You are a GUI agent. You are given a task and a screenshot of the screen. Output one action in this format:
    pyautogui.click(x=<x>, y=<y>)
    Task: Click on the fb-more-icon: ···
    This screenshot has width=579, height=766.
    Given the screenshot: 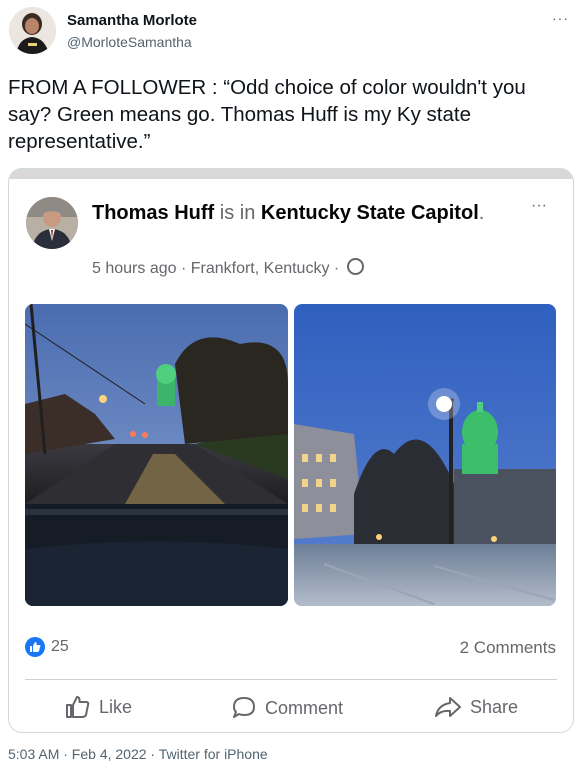 What is the action you would take?
    pyautogui.click(x=539, y=205)
    